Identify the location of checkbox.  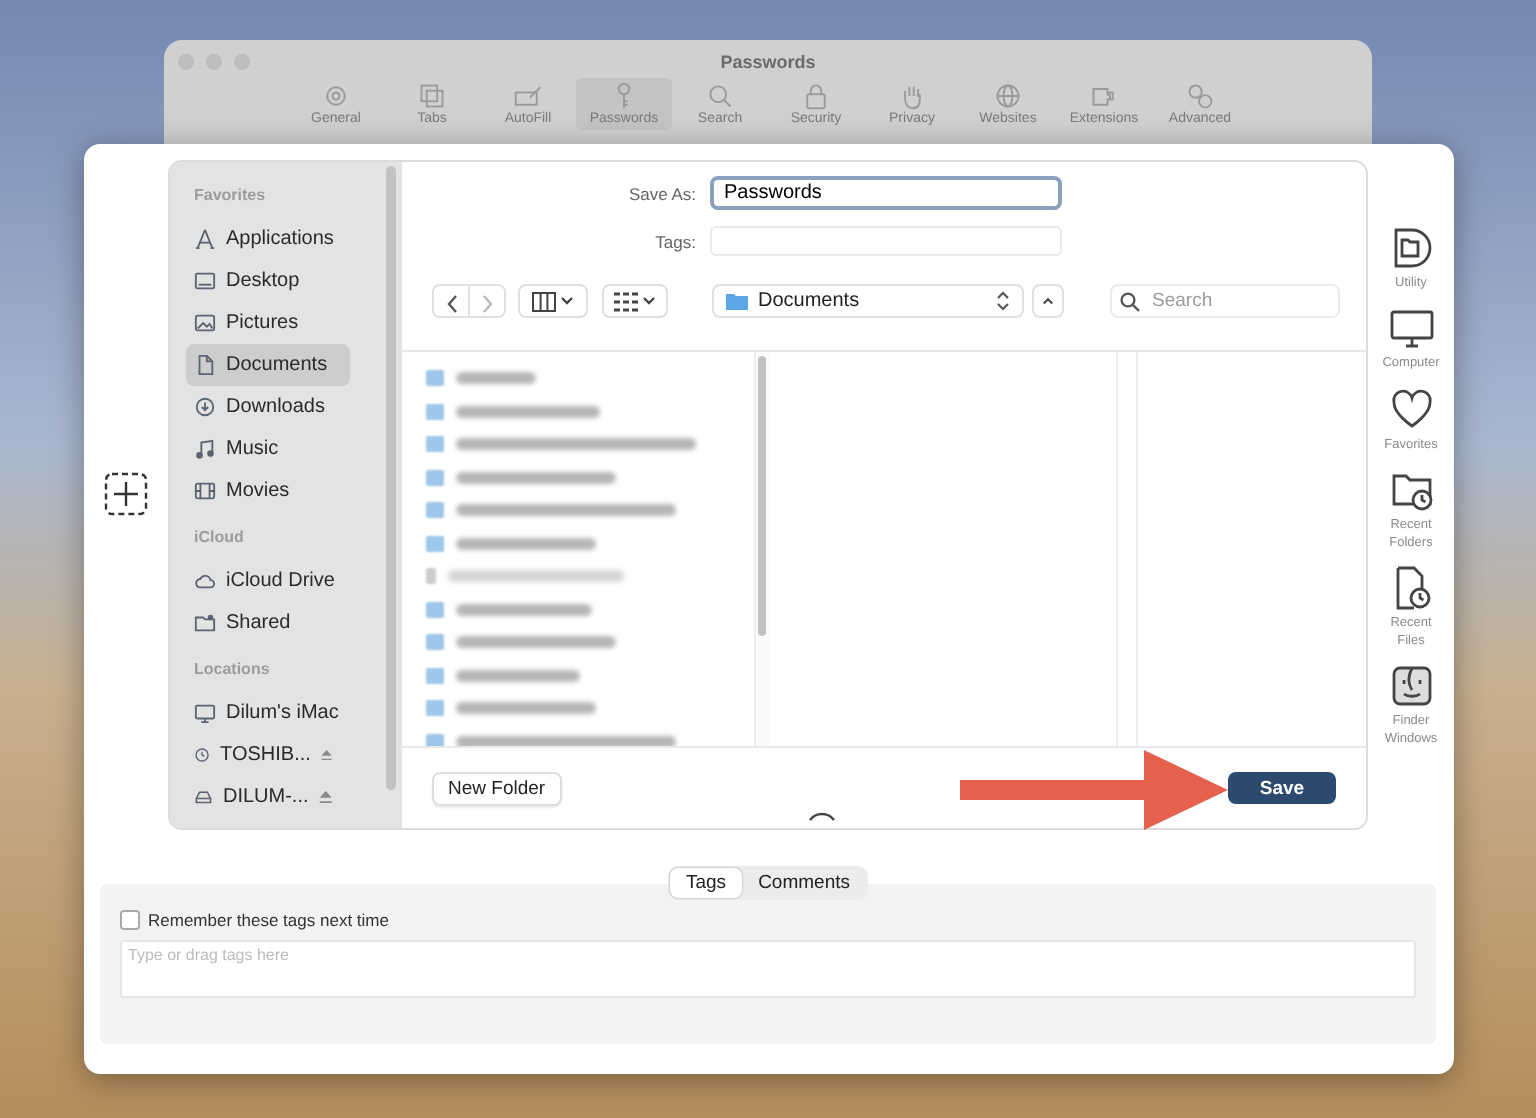
(130, 920).